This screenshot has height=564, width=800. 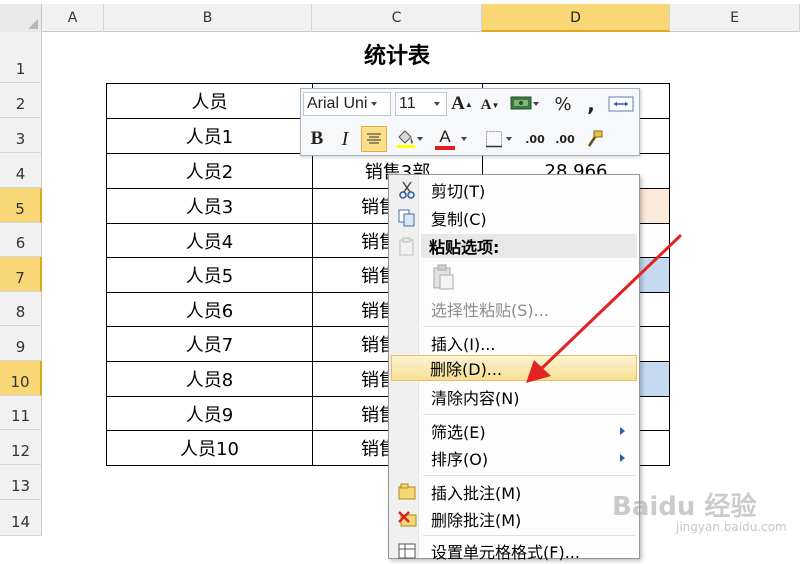 I want to click on baidu-watermark: Baidu 经验, so click(x=684, y=507).